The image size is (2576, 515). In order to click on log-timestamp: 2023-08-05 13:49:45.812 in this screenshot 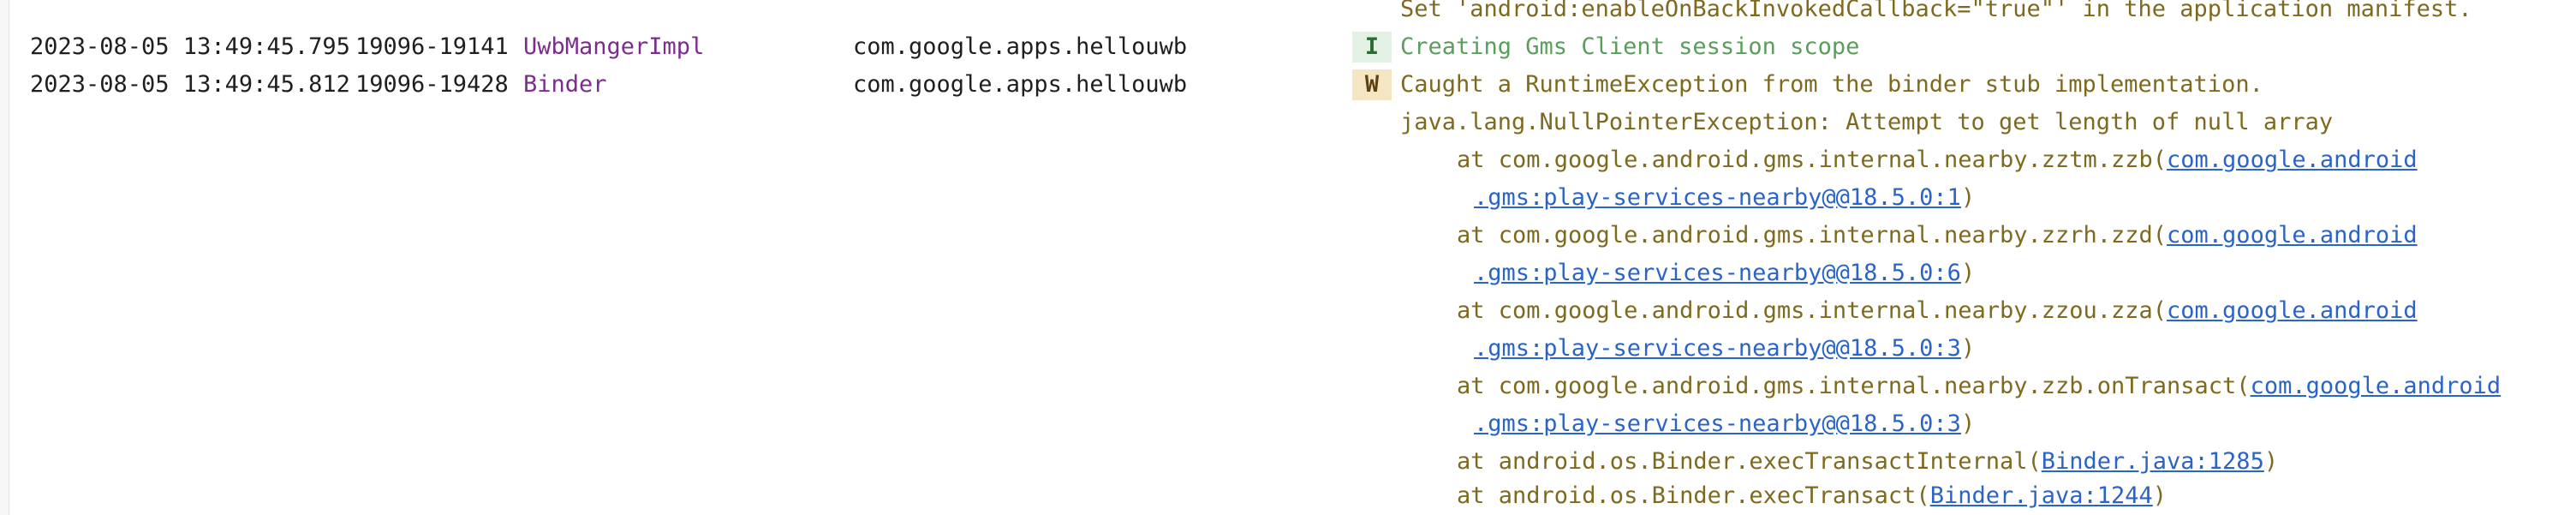, I will do `click(190, 84)`.